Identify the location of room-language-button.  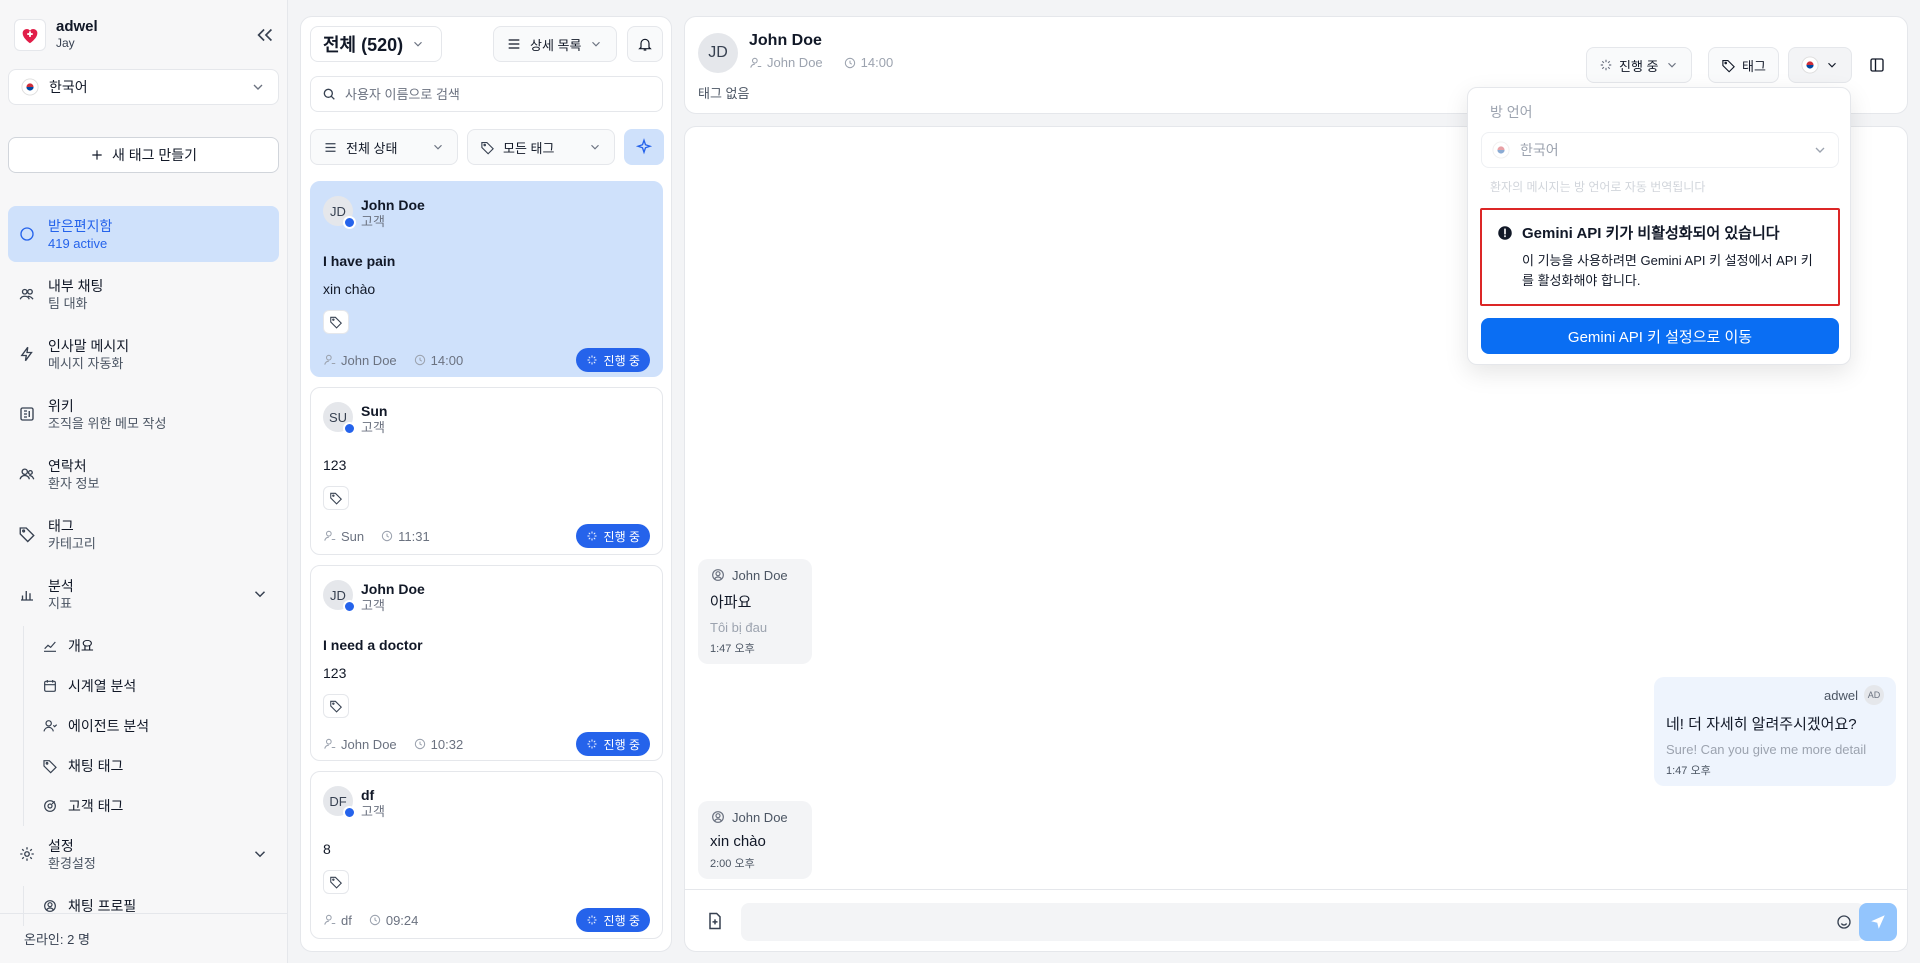
(1820, 65).